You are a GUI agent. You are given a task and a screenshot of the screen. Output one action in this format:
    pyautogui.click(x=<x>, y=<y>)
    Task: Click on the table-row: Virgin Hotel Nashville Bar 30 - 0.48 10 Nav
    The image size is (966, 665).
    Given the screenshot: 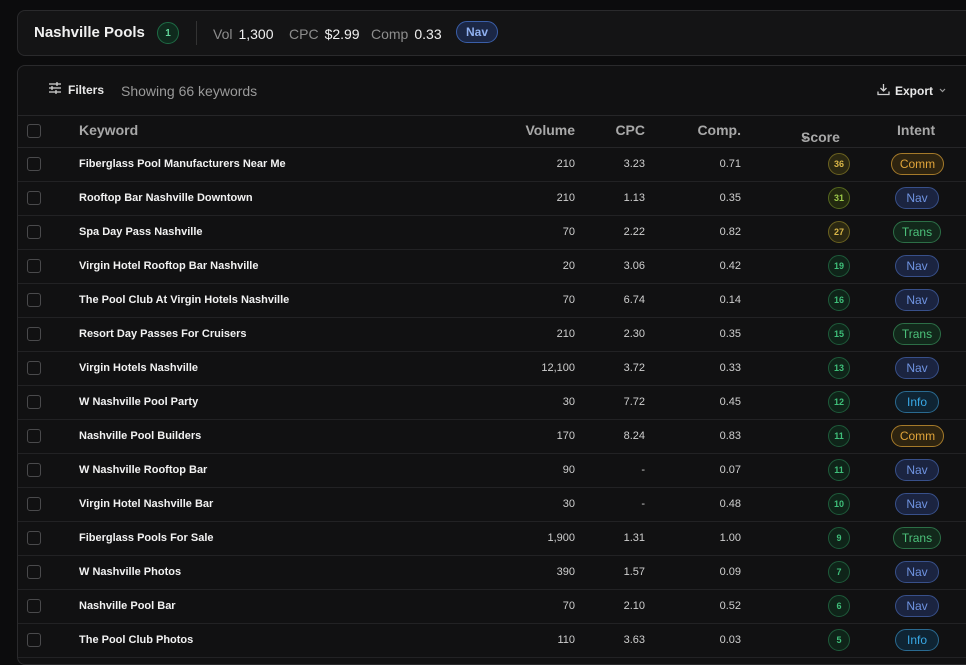 What is the action you would take?
    pyautogui.click(x=492, y=505)
    